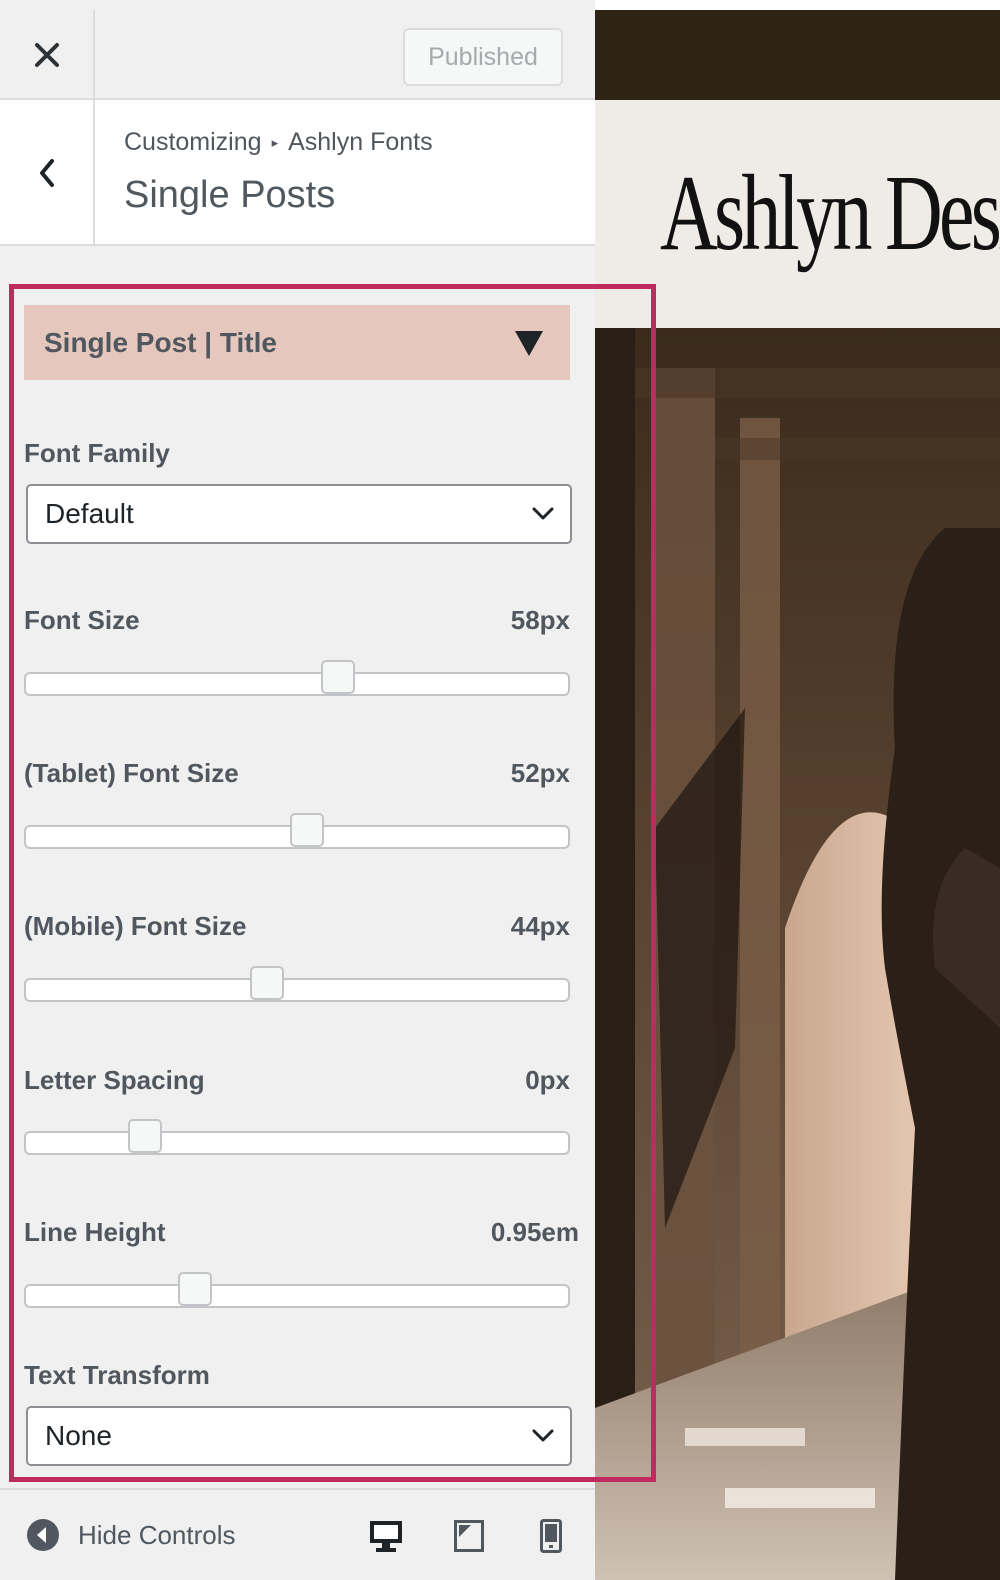 This screenshot has height=1580, width=1000. Describe the element at coordinates (195, 1289) in the screenshot. I see `line-height-slider-thumb` at that location.